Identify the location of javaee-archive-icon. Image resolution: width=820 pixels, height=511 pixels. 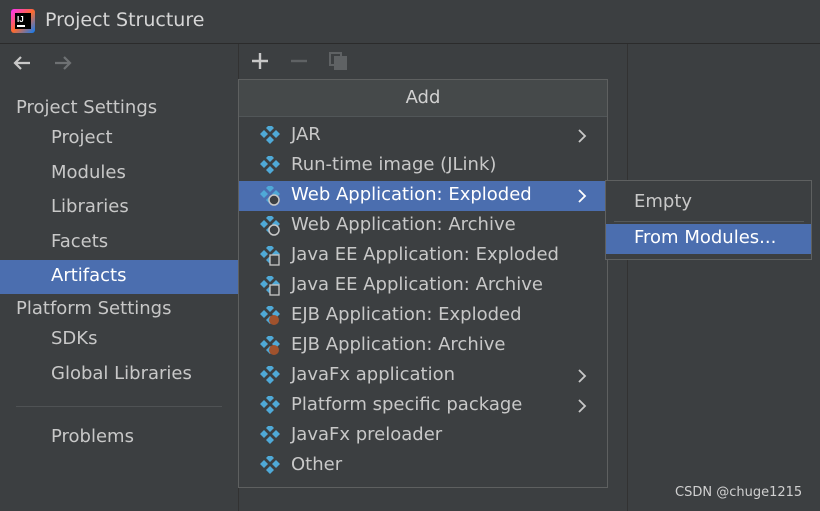
(270, 286).